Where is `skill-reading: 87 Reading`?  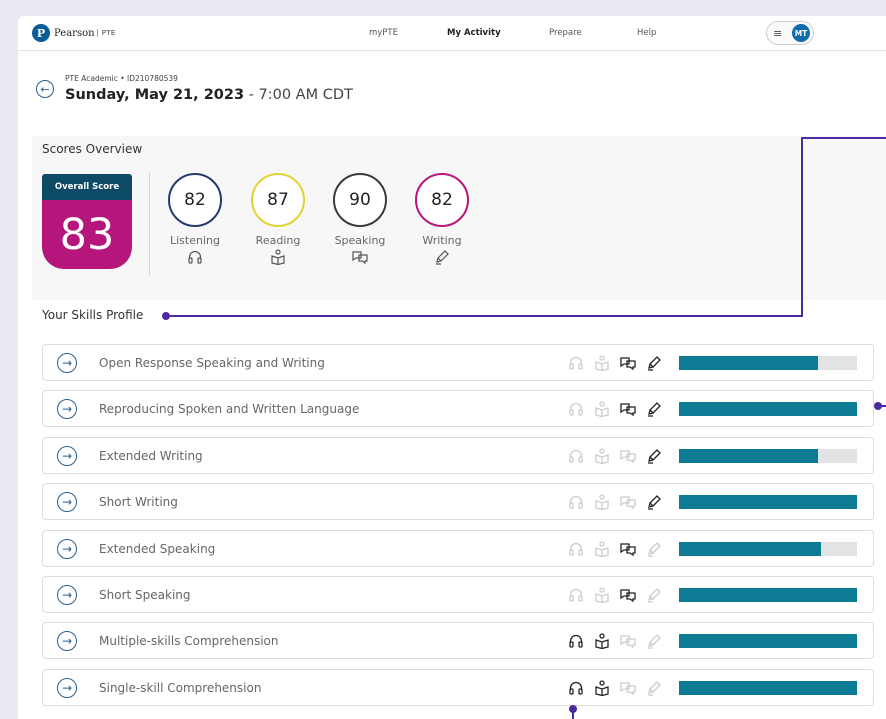
skill-reading: 87 Reading is located at coordinates (278, 220).